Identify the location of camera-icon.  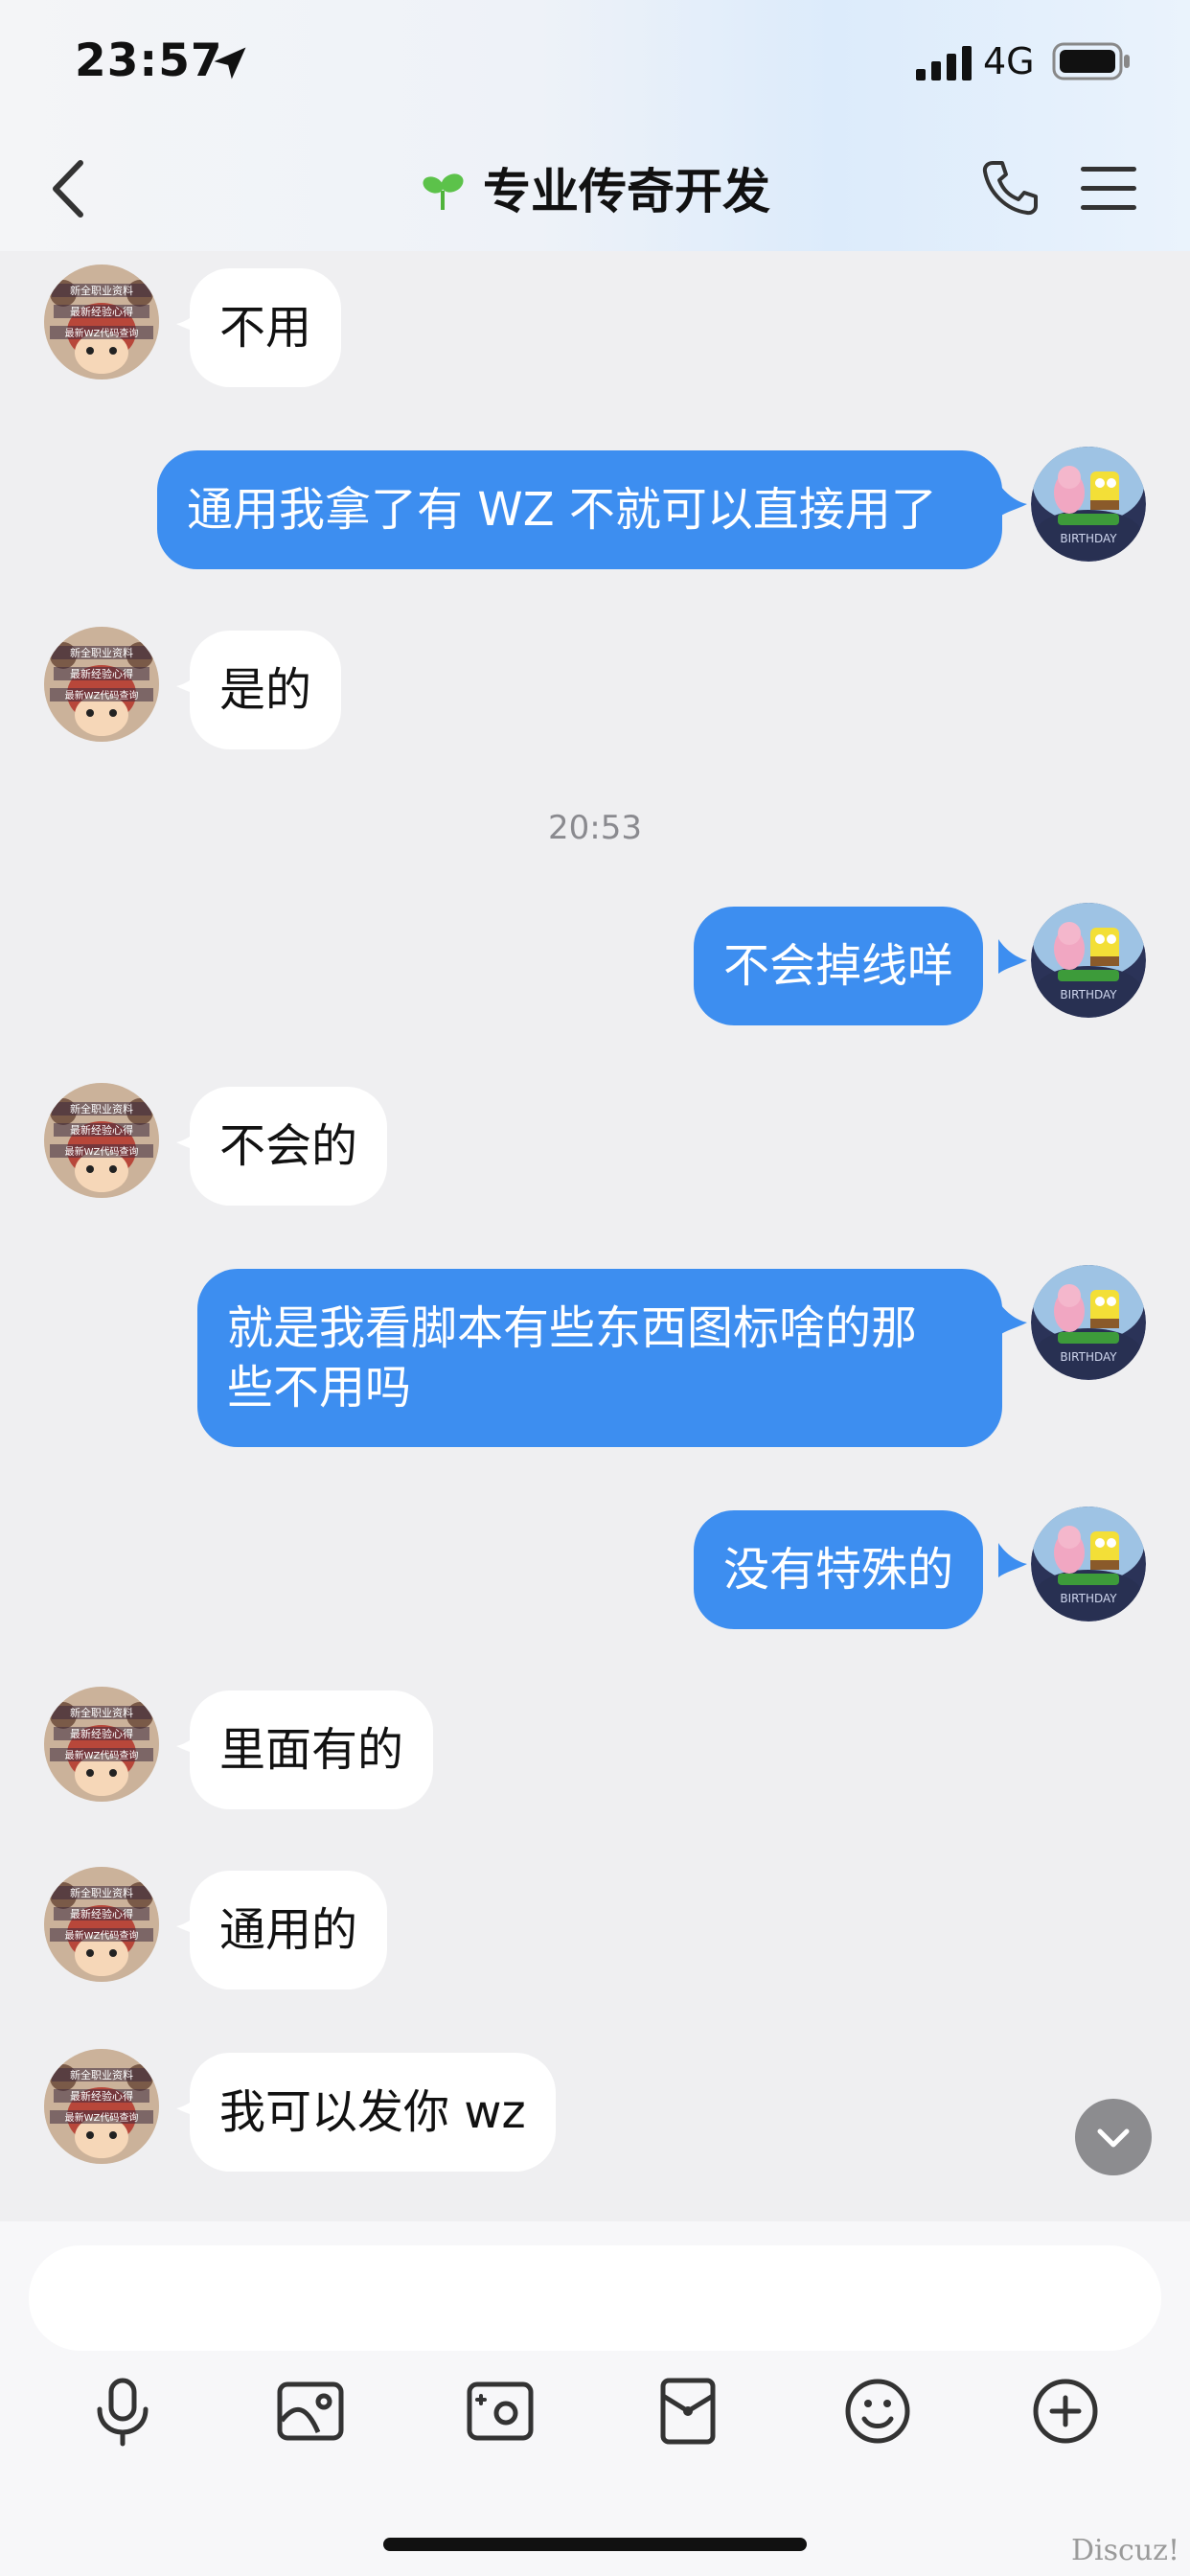
(500, 2411).